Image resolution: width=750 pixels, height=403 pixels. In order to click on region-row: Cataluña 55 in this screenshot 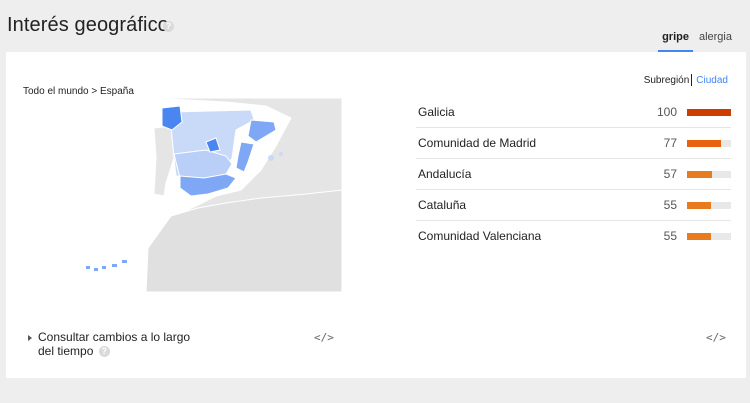, I will do `click(573, 205)`.